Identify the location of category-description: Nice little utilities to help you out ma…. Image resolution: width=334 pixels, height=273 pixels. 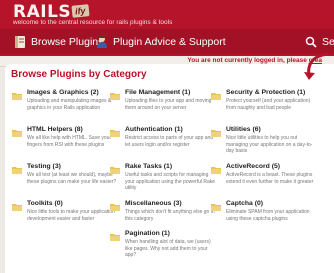
(269, 144).